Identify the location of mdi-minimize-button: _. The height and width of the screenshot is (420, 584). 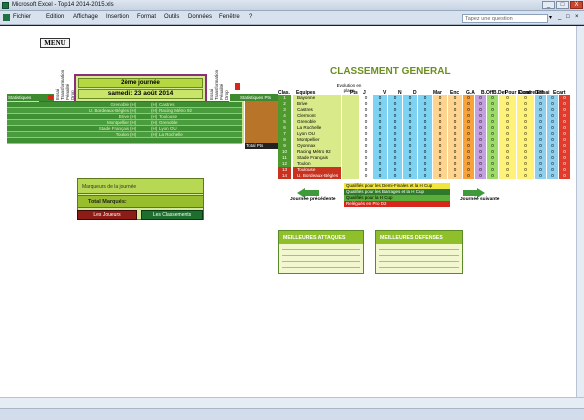
(559, 17).